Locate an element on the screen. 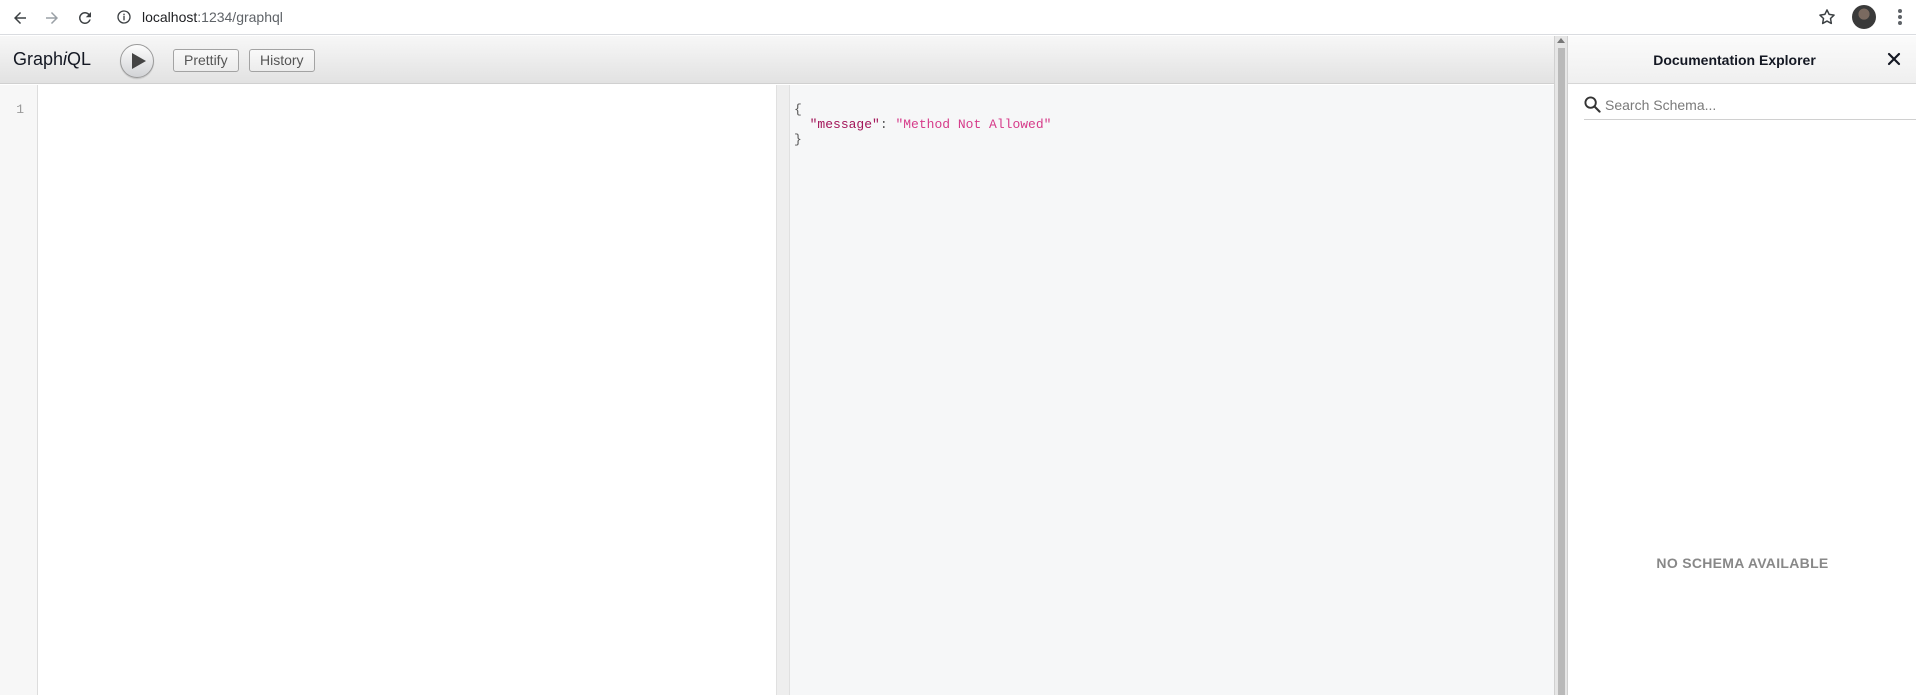  browser-toolbar: localhost:1234/graphql is located at coordinates (958, 17).